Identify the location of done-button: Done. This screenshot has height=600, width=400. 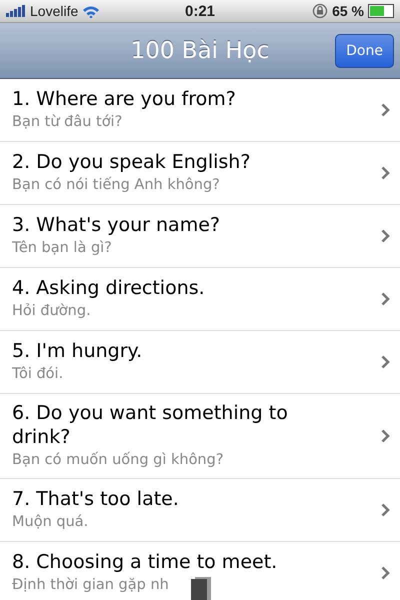
(364, 51).